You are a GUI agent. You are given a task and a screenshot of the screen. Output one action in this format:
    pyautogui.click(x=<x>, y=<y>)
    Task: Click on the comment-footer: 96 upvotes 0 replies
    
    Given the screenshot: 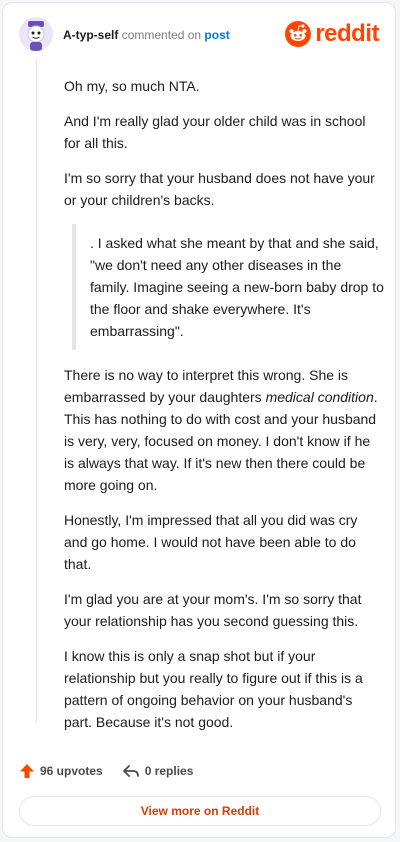 What is the action you would take?
    pyautogui.click(x=106, y=771)
    